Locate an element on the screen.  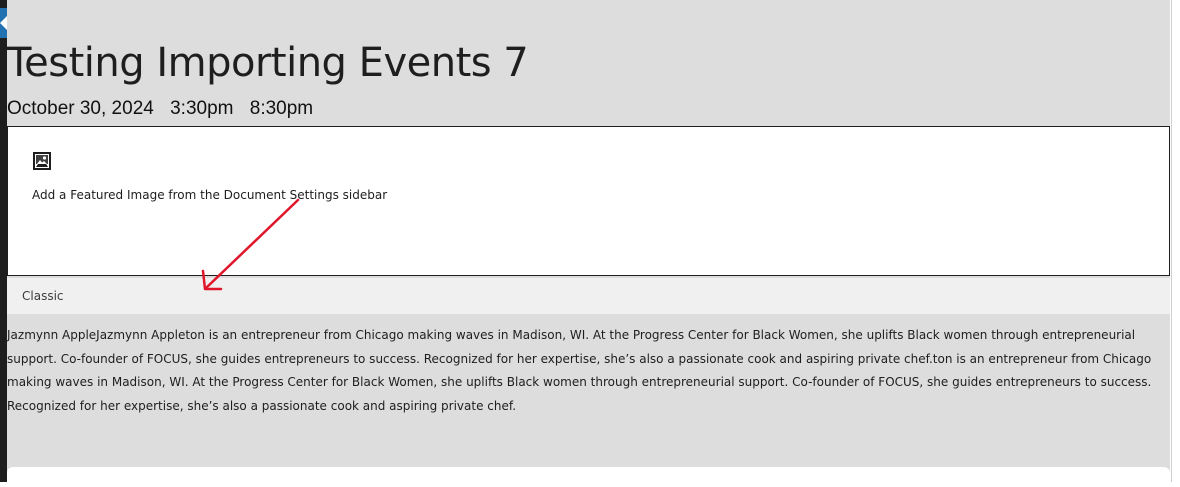
event-start-time: 3:30pm is located at coordinates (202, 108).